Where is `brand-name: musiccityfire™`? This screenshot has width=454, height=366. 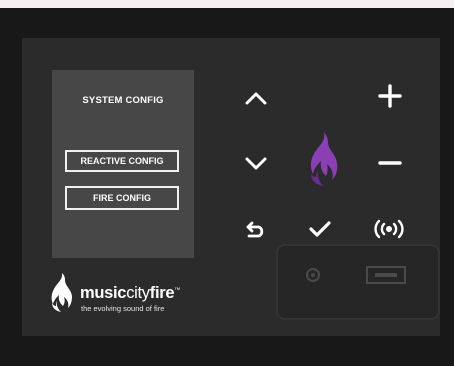
brand-name: musiccityfire™ is located at coordinates (130, 293).